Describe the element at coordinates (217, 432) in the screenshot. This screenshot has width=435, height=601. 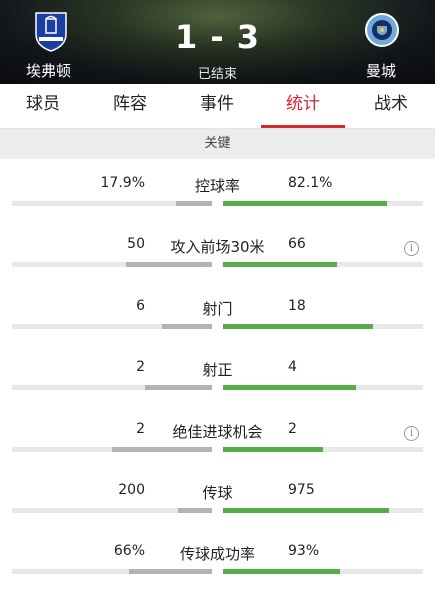
I see `stat-label: 绝佳进球机会` at that location.